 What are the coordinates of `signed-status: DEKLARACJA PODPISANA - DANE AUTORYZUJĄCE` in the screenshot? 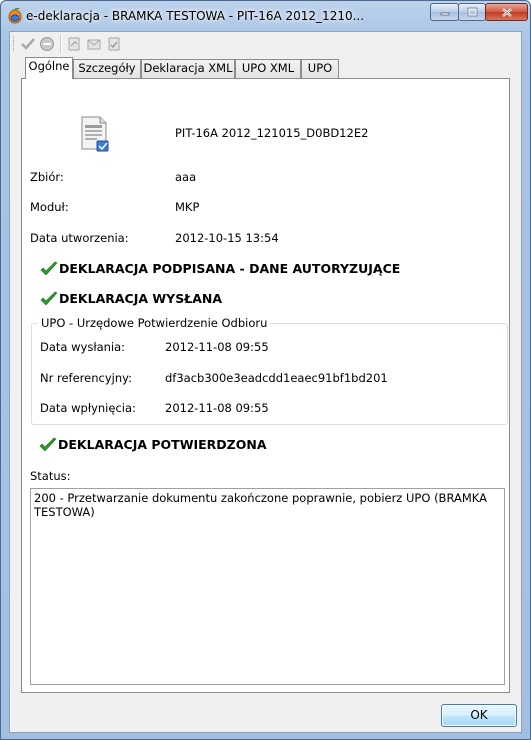 It's located at (230, 268).